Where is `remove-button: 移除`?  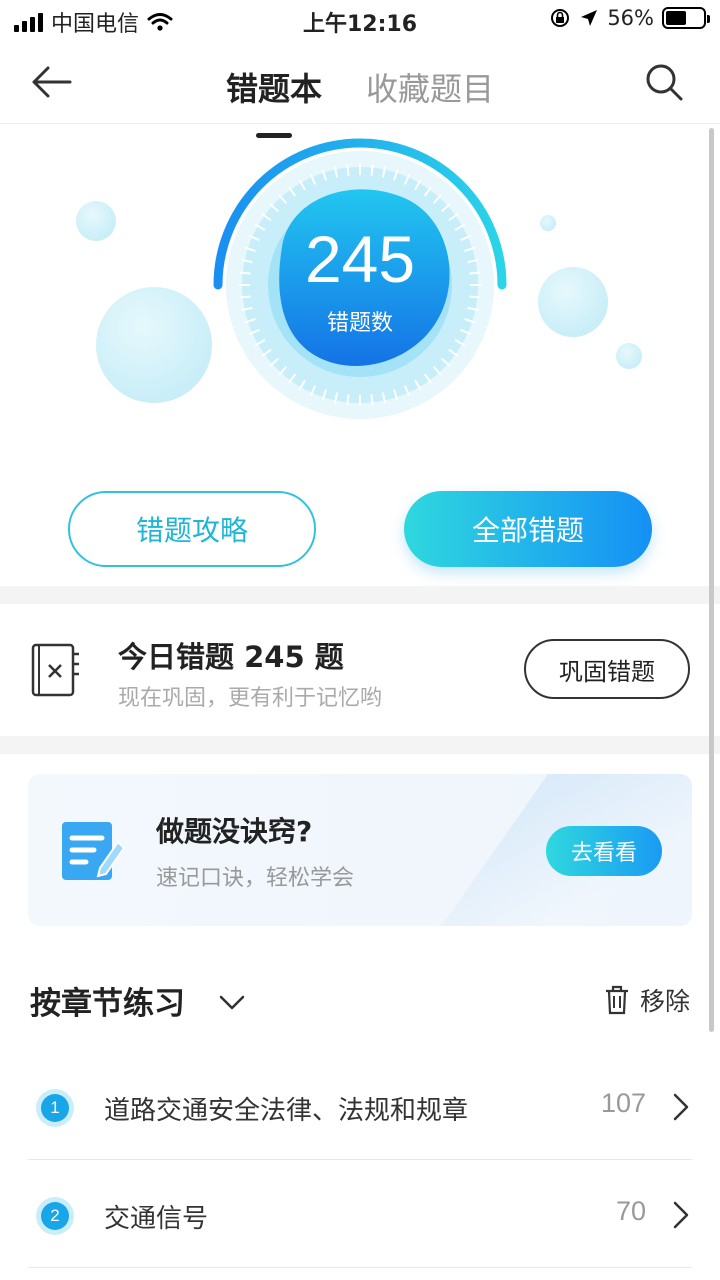 remove-button: 移除 is located at coordinates (647, 1000).